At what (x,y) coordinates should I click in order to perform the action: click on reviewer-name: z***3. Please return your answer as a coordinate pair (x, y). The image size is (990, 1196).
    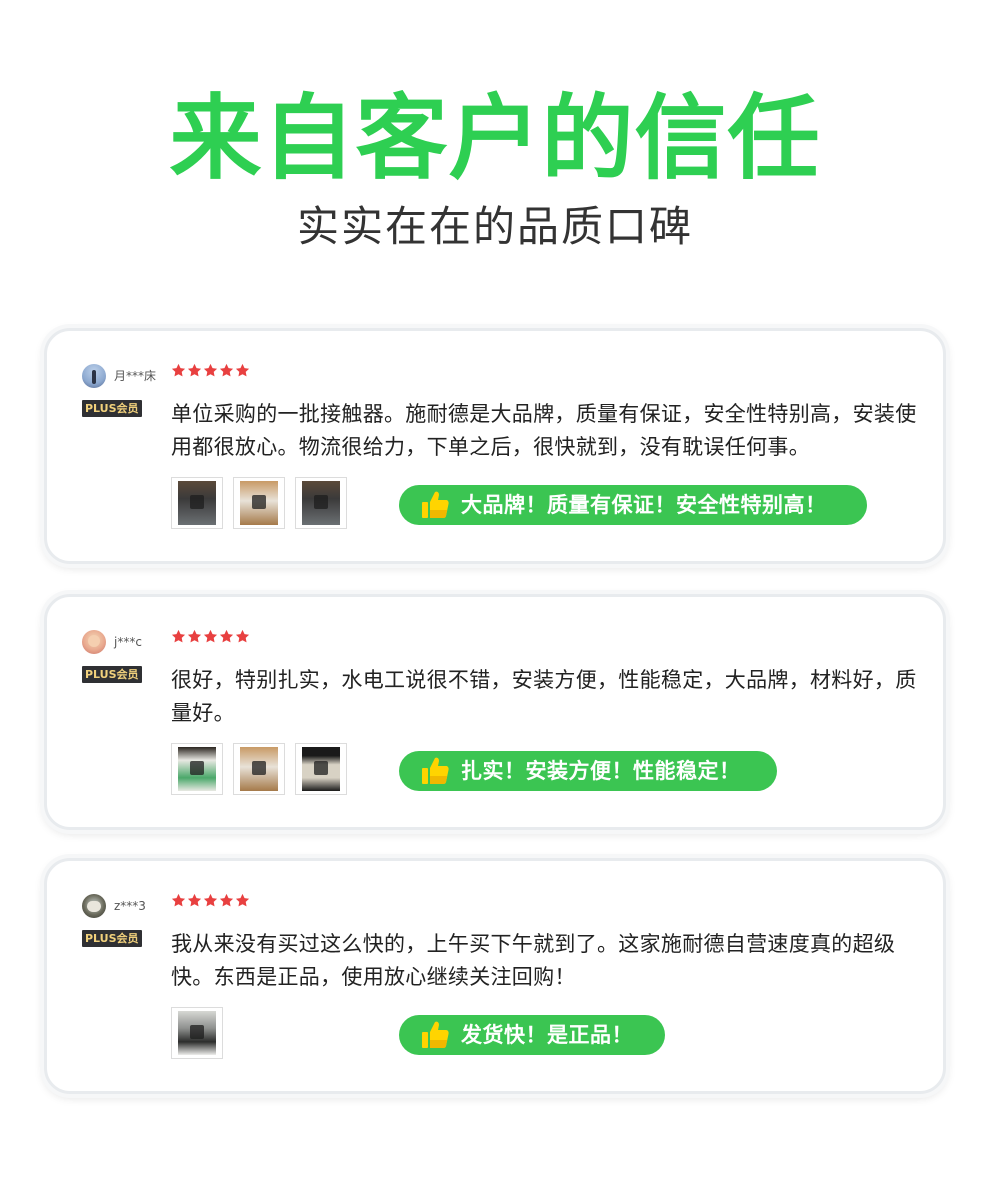
    Looking at the image, I should click on (130, 906).